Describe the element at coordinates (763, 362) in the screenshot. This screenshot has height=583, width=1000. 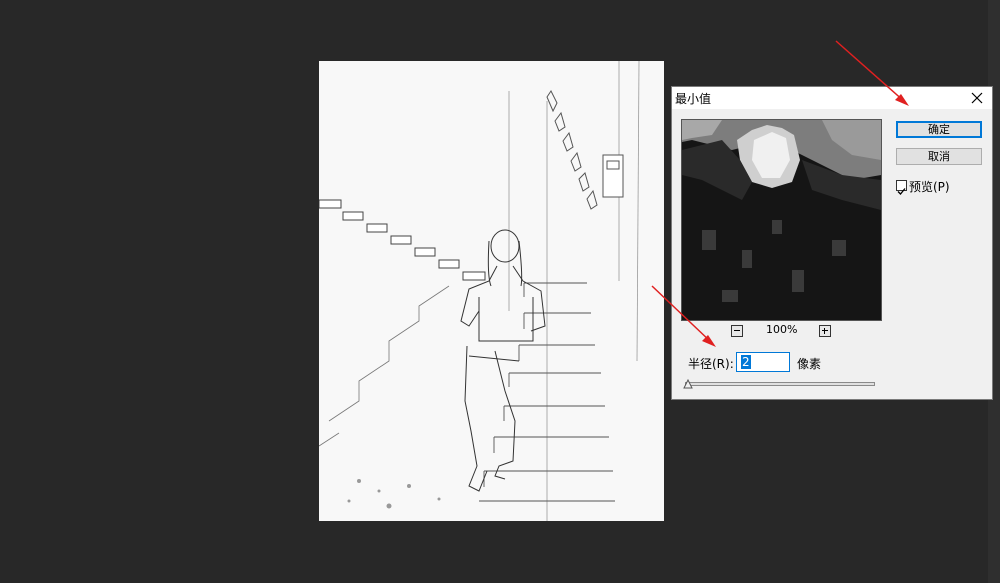
I see `radius-input: 2` at that location.